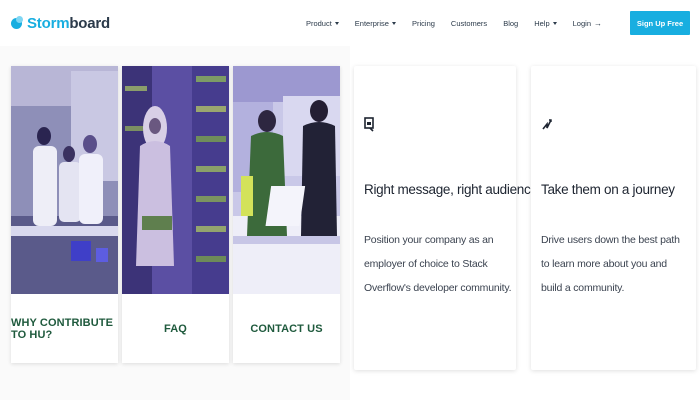  What do you see at coordinates (598, 23) in the screenshot?
I see `arrow-right-icon: →` at bounding box center [598, 23].